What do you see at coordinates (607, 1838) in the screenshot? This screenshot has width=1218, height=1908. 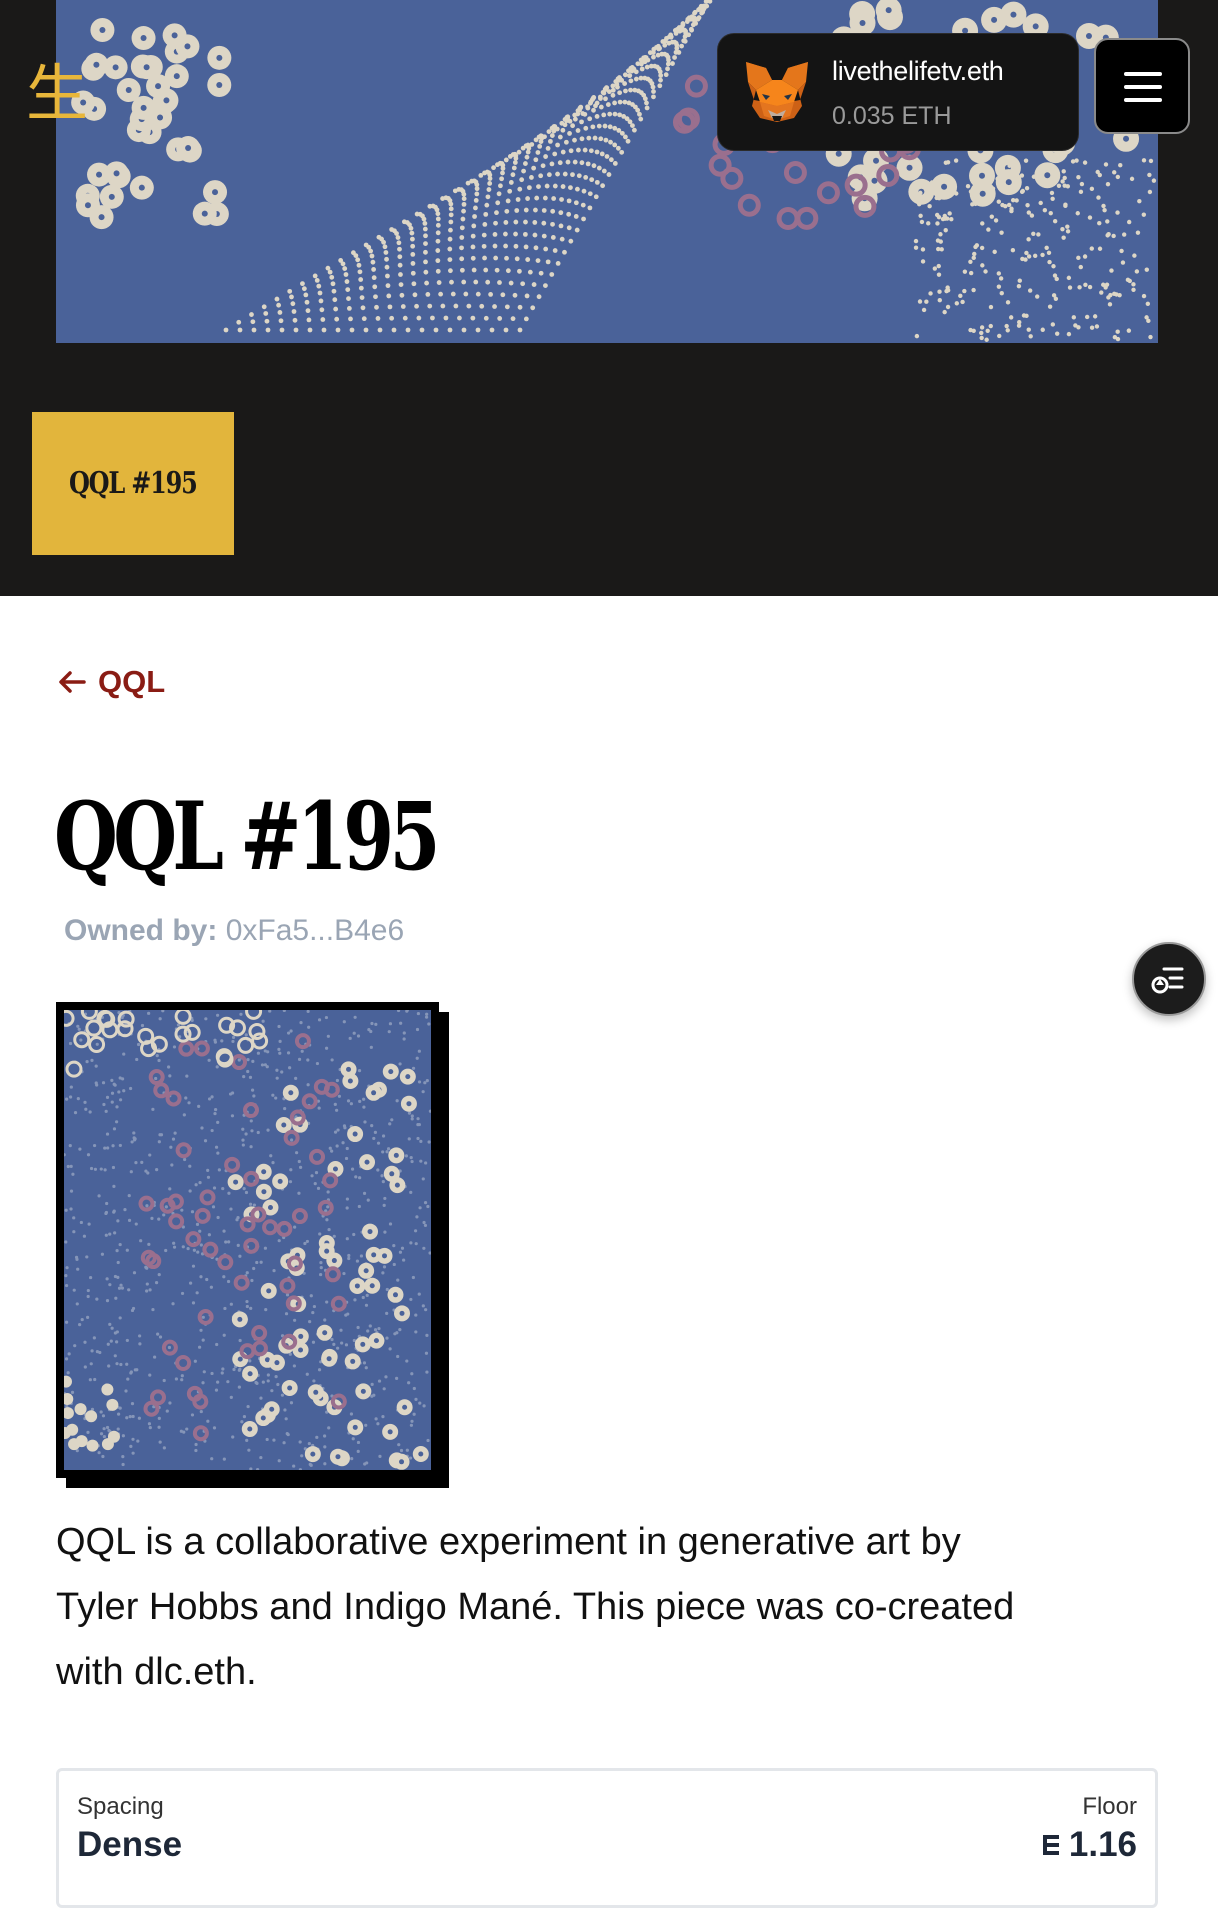 I see `traits-card: Spacing Dense Floor 1.16` at bounding box center [607, 1838].